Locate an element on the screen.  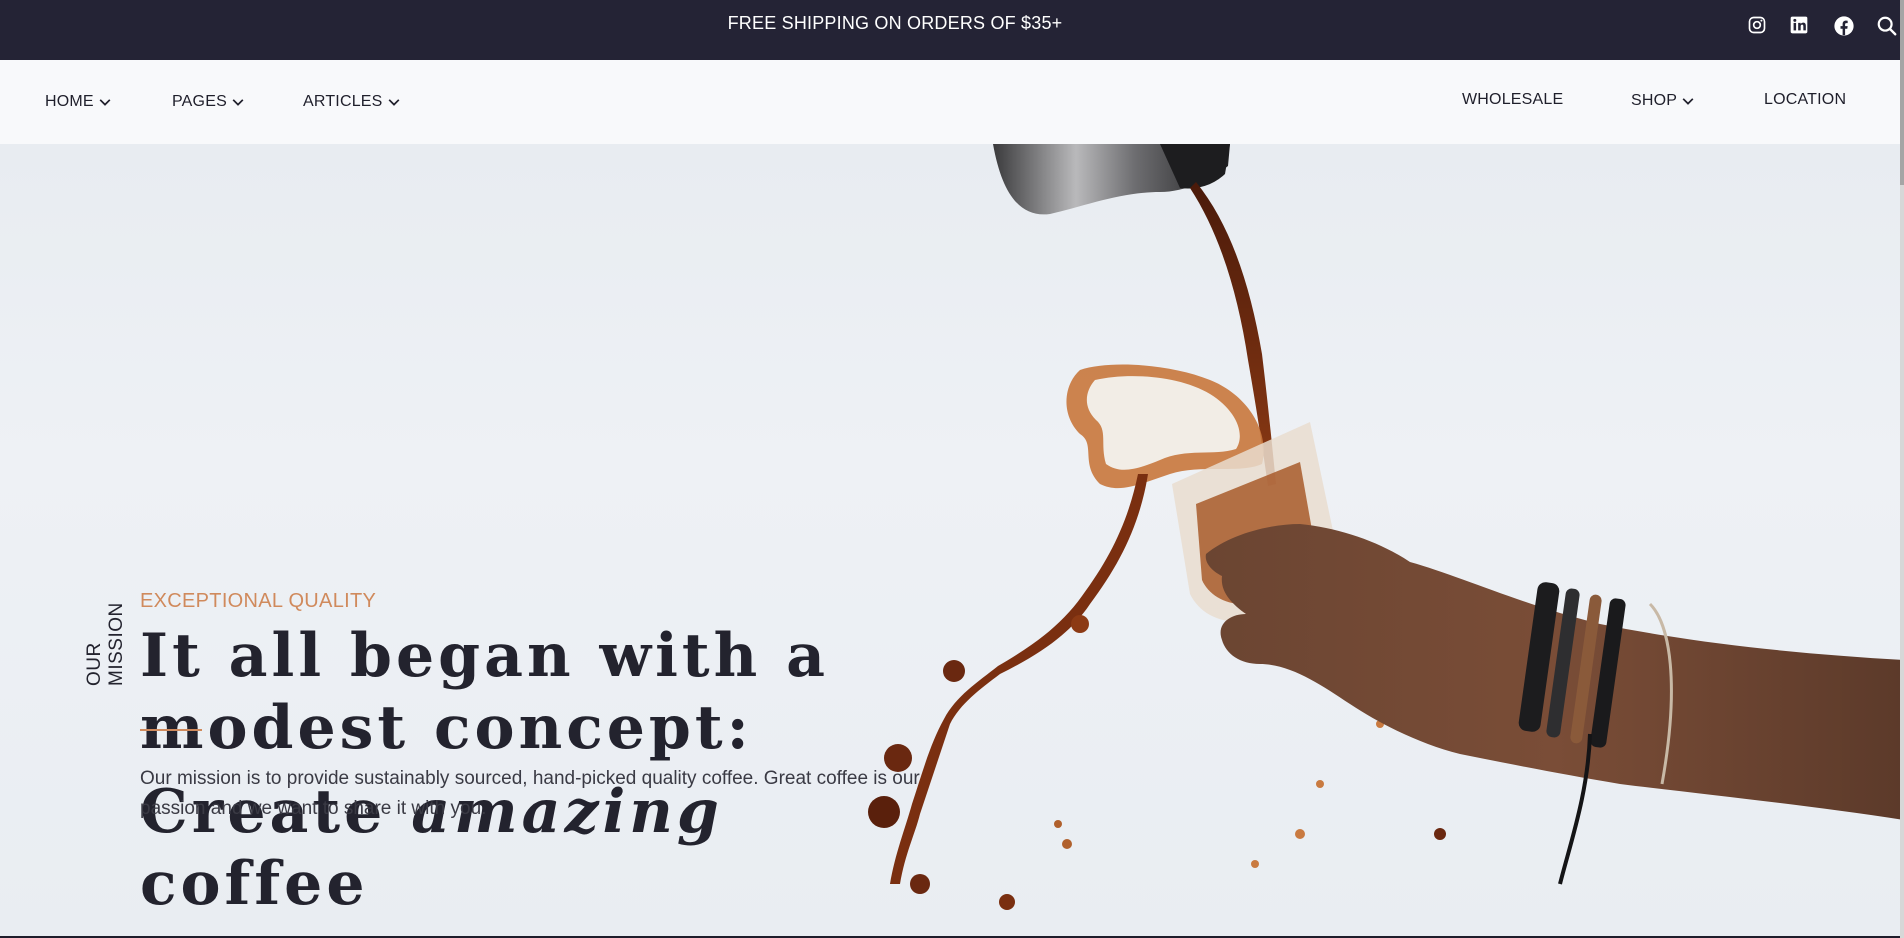
nav-item-home: HOME is located at coordinates (78, 102).